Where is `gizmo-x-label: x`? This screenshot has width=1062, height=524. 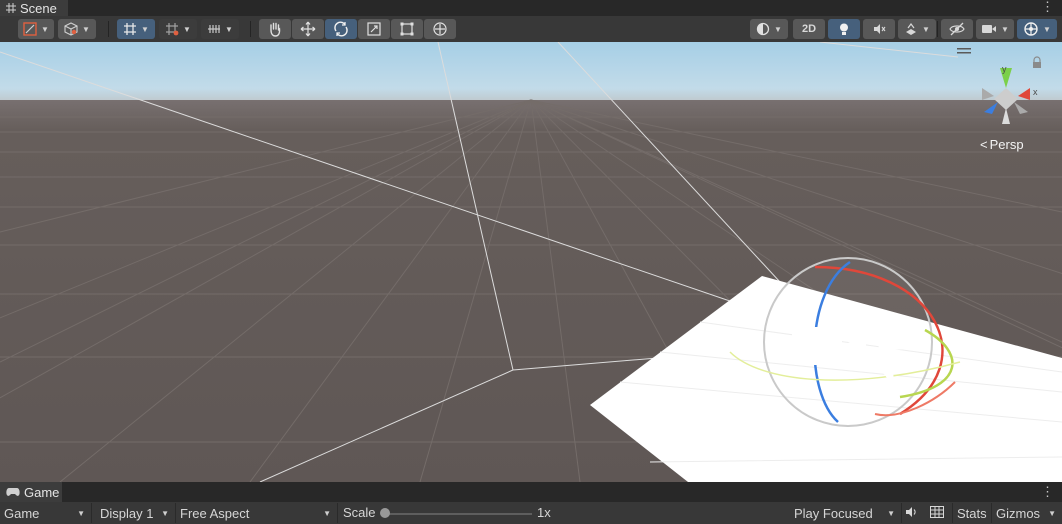
gizmo-x-label: x is located at coordinates (1035, 92).